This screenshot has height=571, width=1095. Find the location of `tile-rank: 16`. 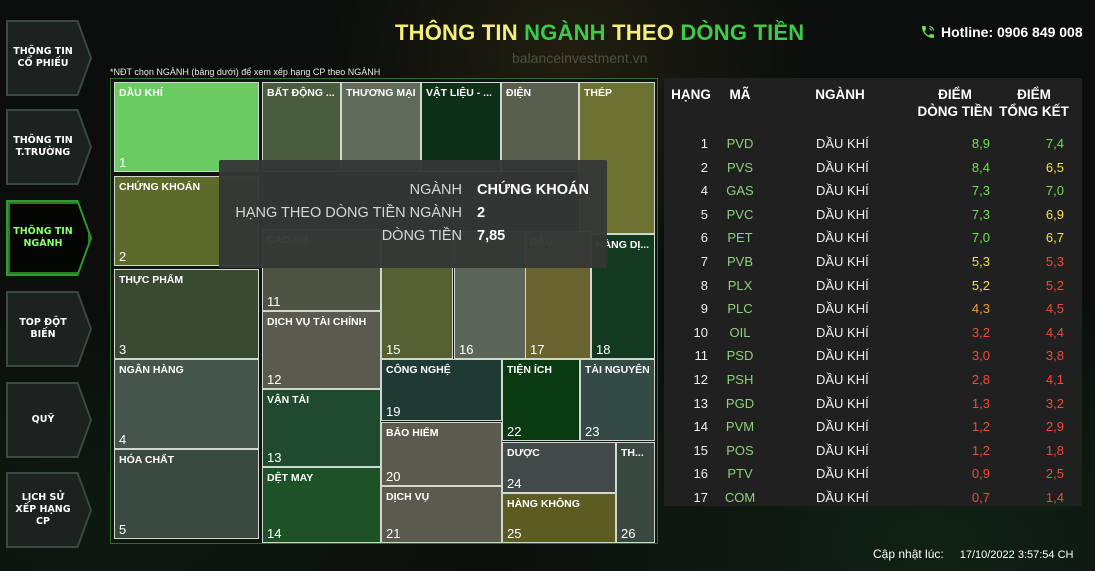

tile-rank: 16 is located at coordinates (466, 349).